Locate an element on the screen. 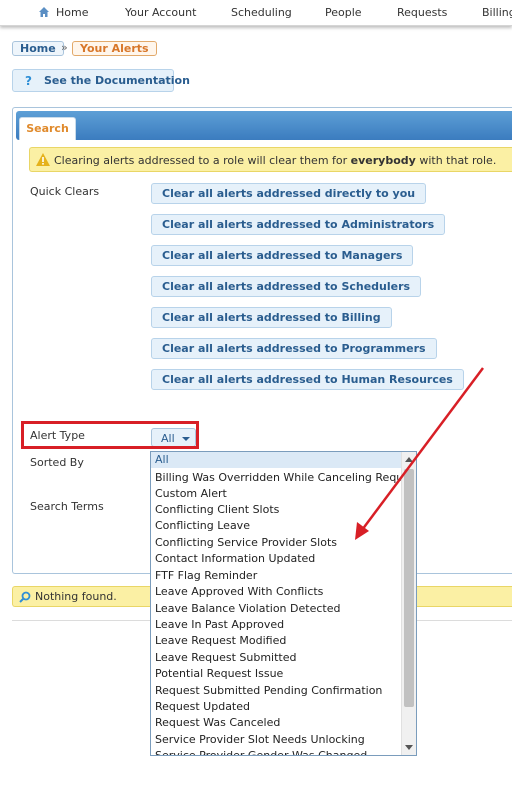 This screenshot has height=791, width=512. dropdown-option: Conflicting Service Provider Slots is located at coordinates (276, 543).